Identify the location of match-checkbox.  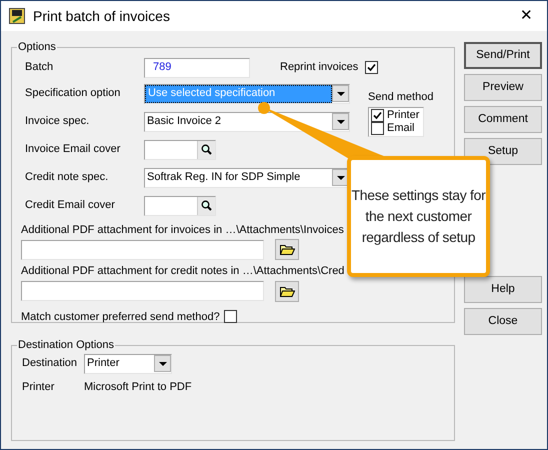
(230, 317).